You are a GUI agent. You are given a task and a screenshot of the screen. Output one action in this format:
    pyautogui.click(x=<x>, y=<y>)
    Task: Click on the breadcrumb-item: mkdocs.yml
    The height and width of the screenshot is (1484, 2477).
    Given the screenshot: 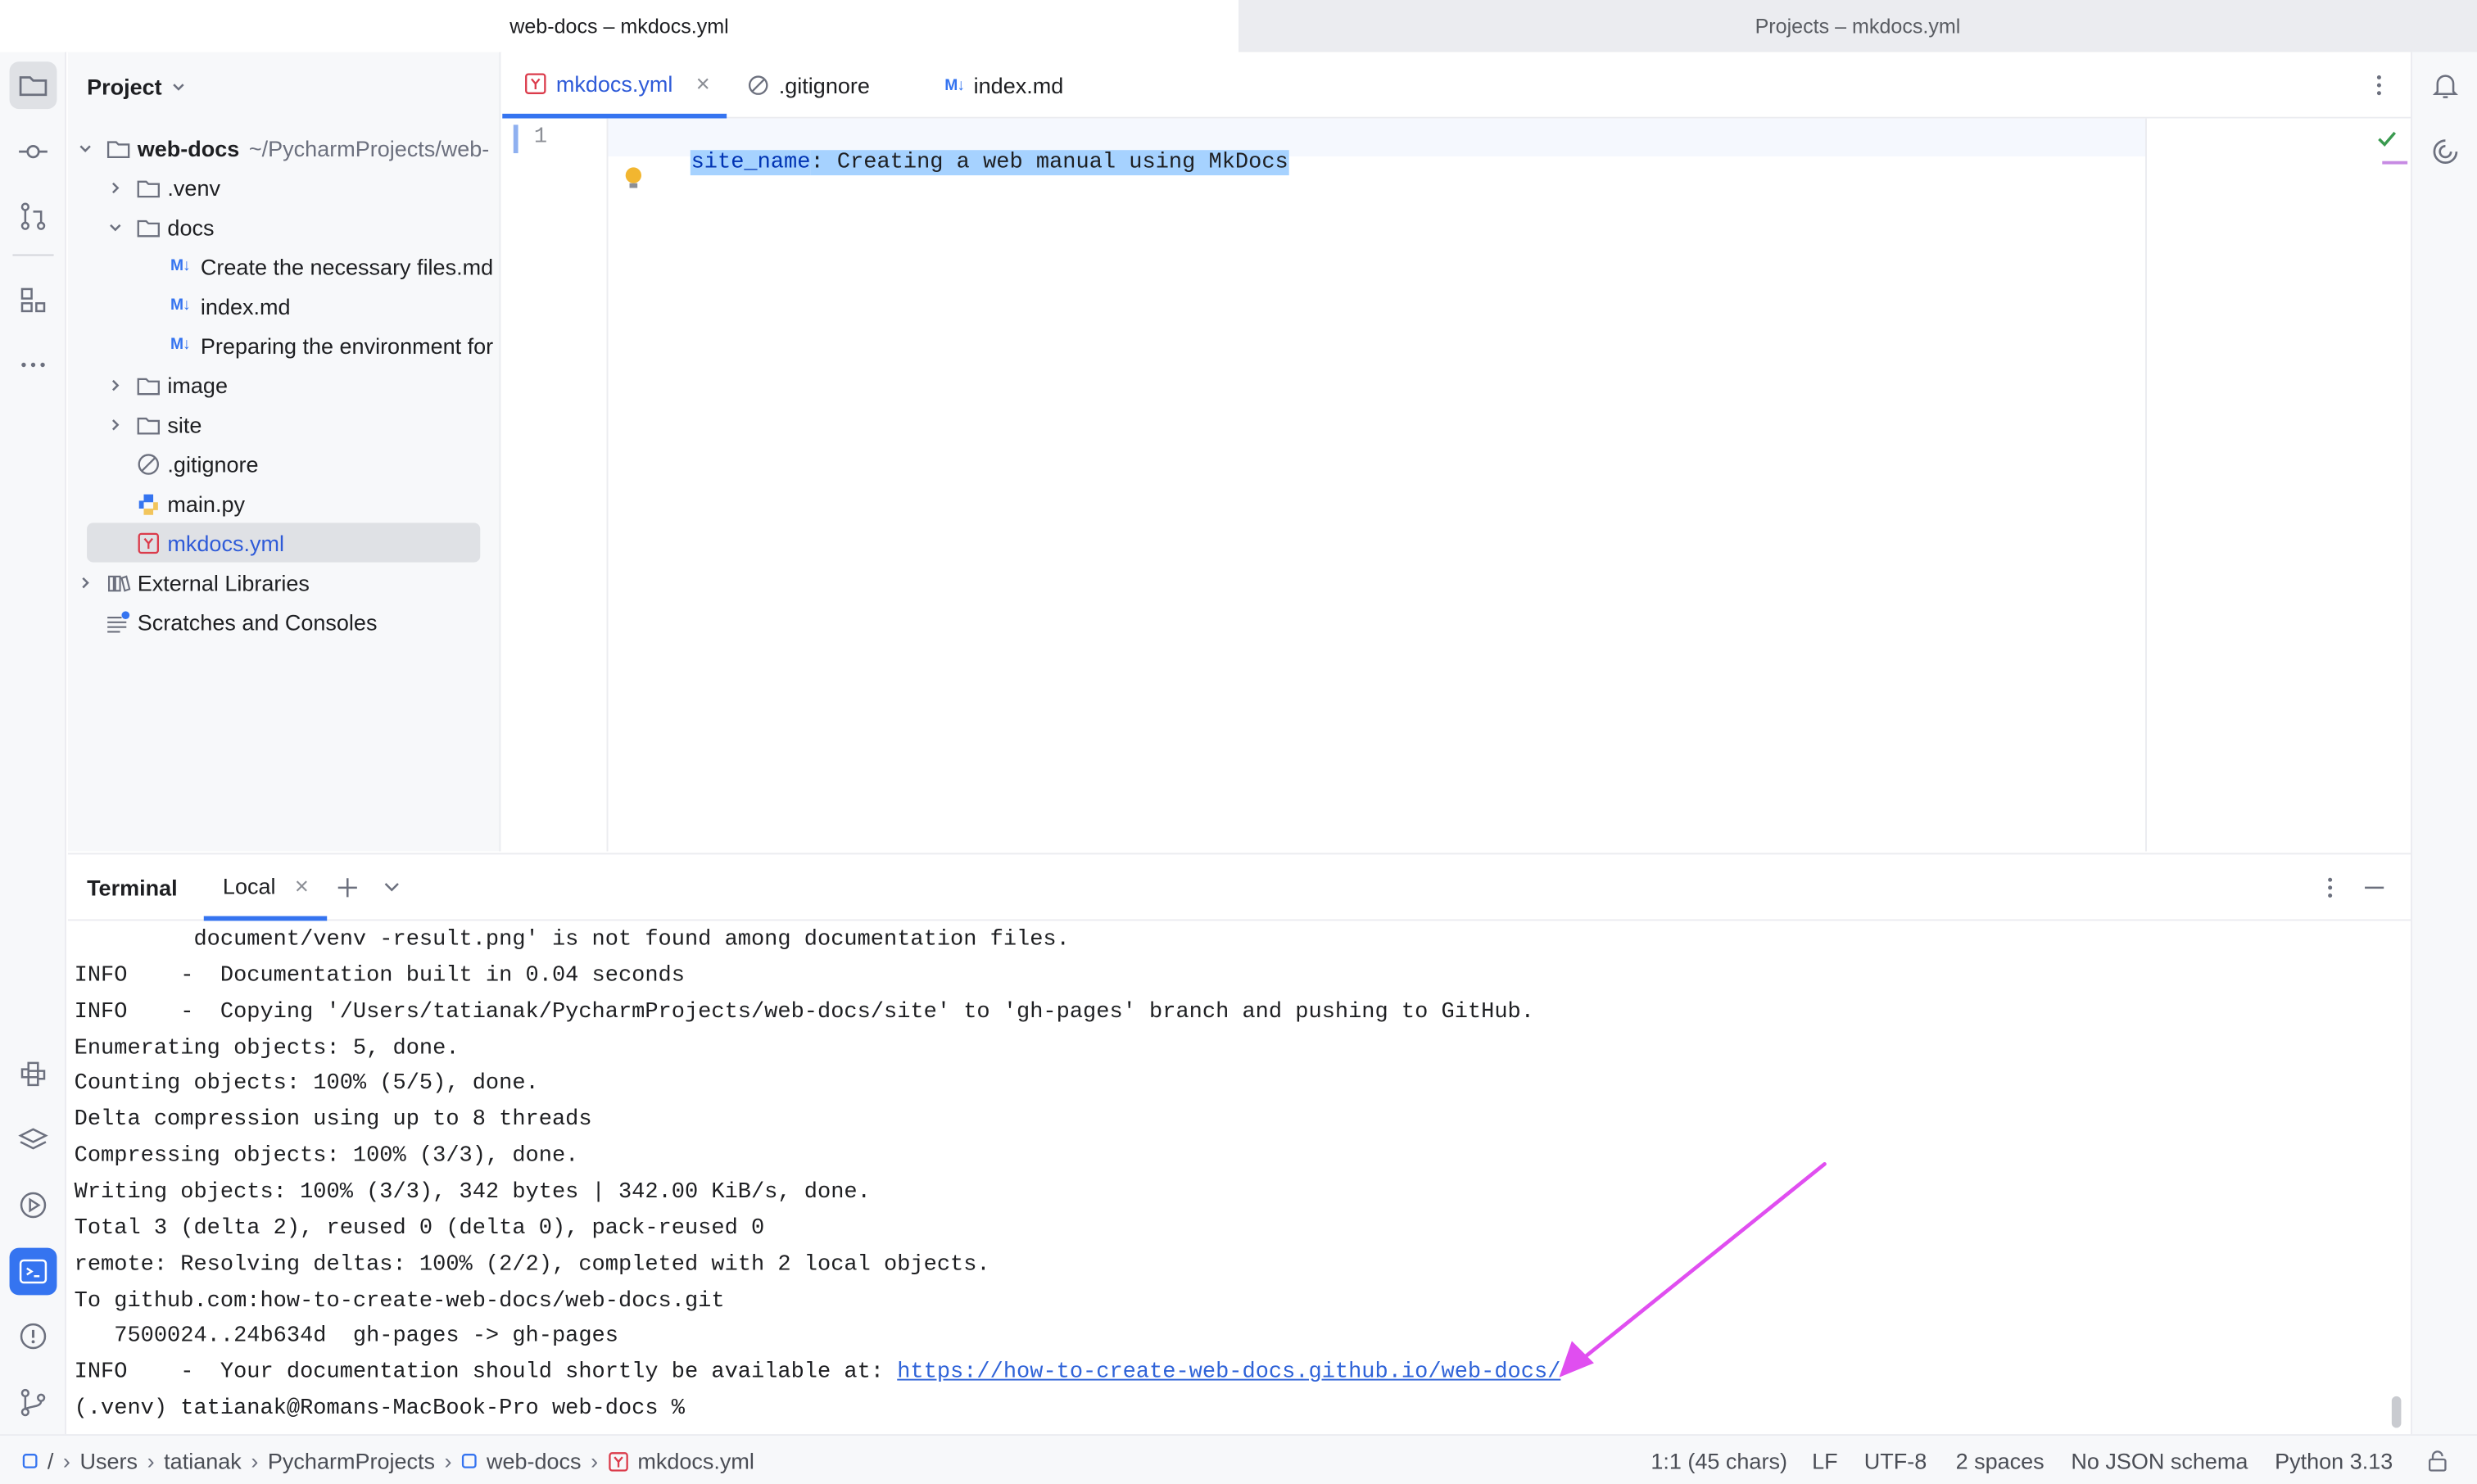 What is the action you would take?
    pyautogui.click(x=695, y=1460)
    